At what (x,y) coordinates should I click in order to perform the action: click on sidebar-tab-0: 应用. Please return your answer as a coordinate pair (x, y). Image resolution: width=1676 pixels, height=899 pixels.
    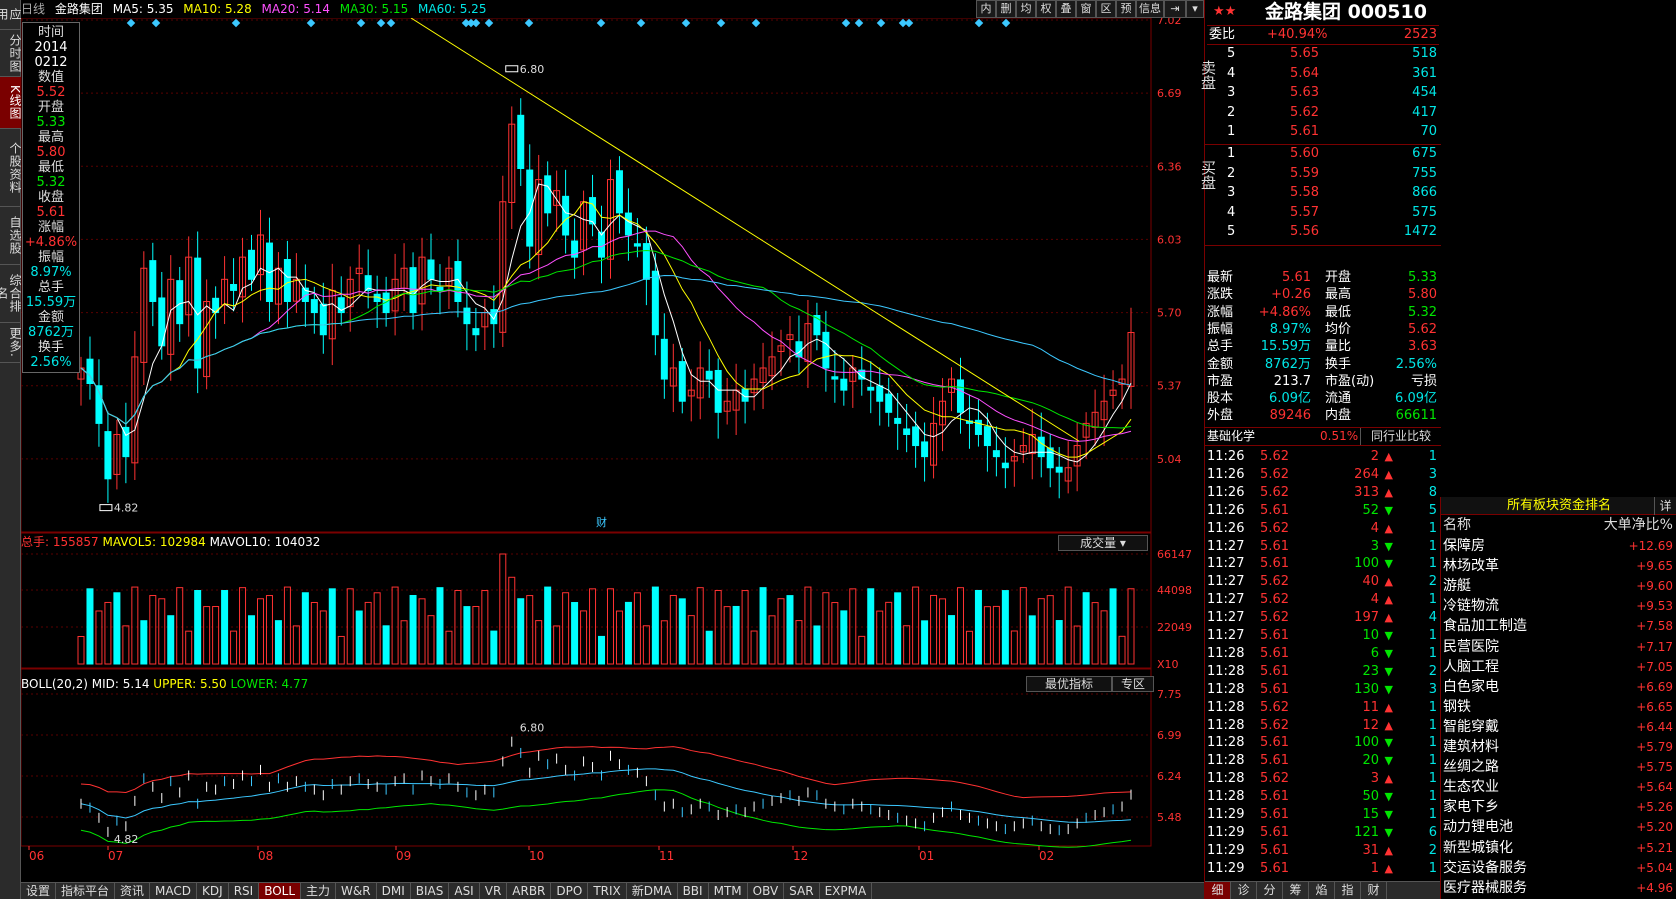
    Looking at the image, I should click on (11, 15).